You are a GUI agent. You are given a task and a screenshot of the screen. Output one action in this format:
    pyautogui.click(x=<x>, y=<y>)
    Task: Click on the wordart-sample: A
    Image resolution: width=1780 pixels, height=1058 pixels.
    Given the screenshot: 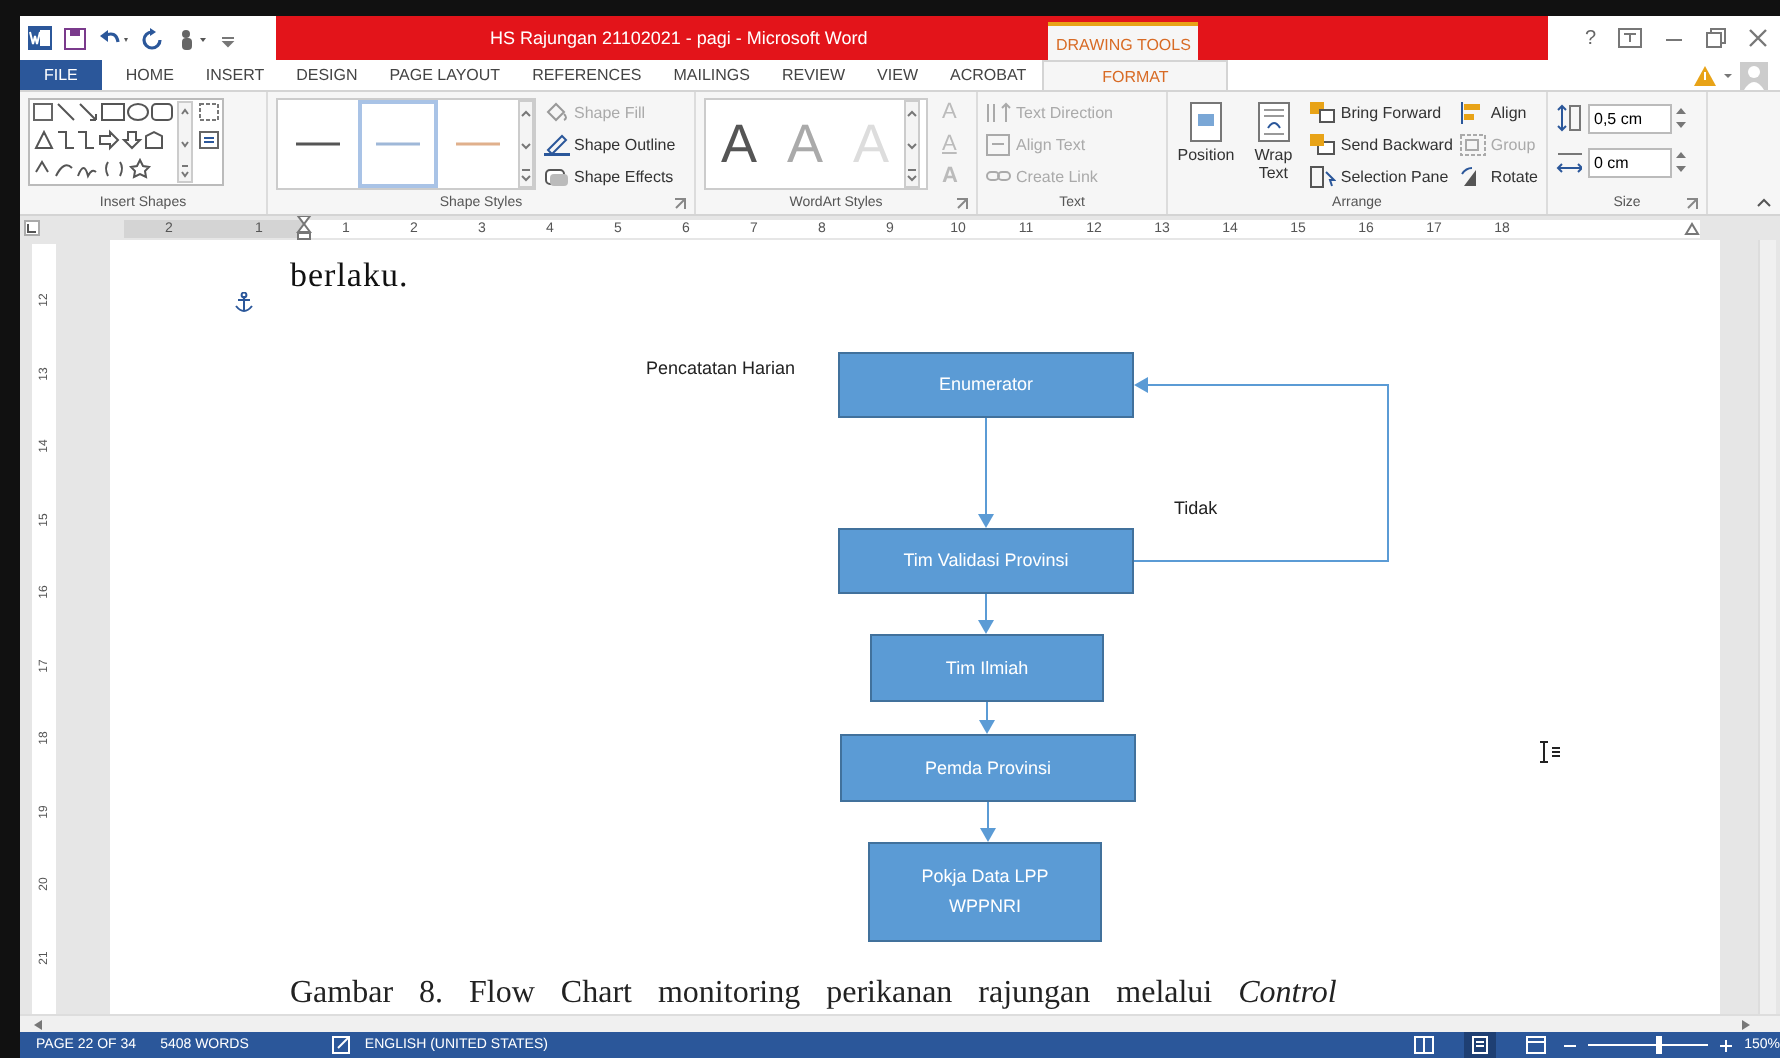 What is the action you would take?
    pyautogui.click(x=739, y=144)
    